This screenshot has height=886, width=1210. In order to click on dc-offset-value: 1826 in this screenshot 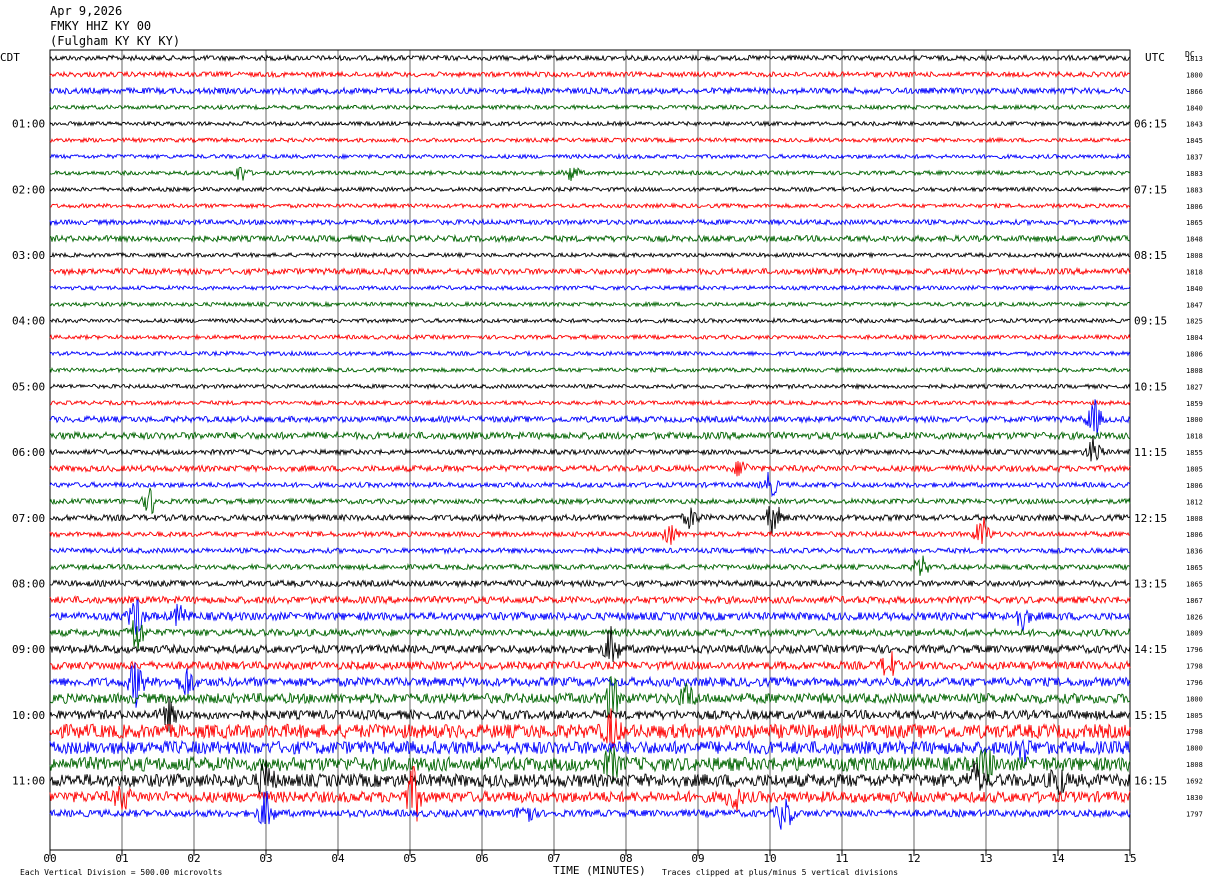, I will do `click(1194, 617)`.